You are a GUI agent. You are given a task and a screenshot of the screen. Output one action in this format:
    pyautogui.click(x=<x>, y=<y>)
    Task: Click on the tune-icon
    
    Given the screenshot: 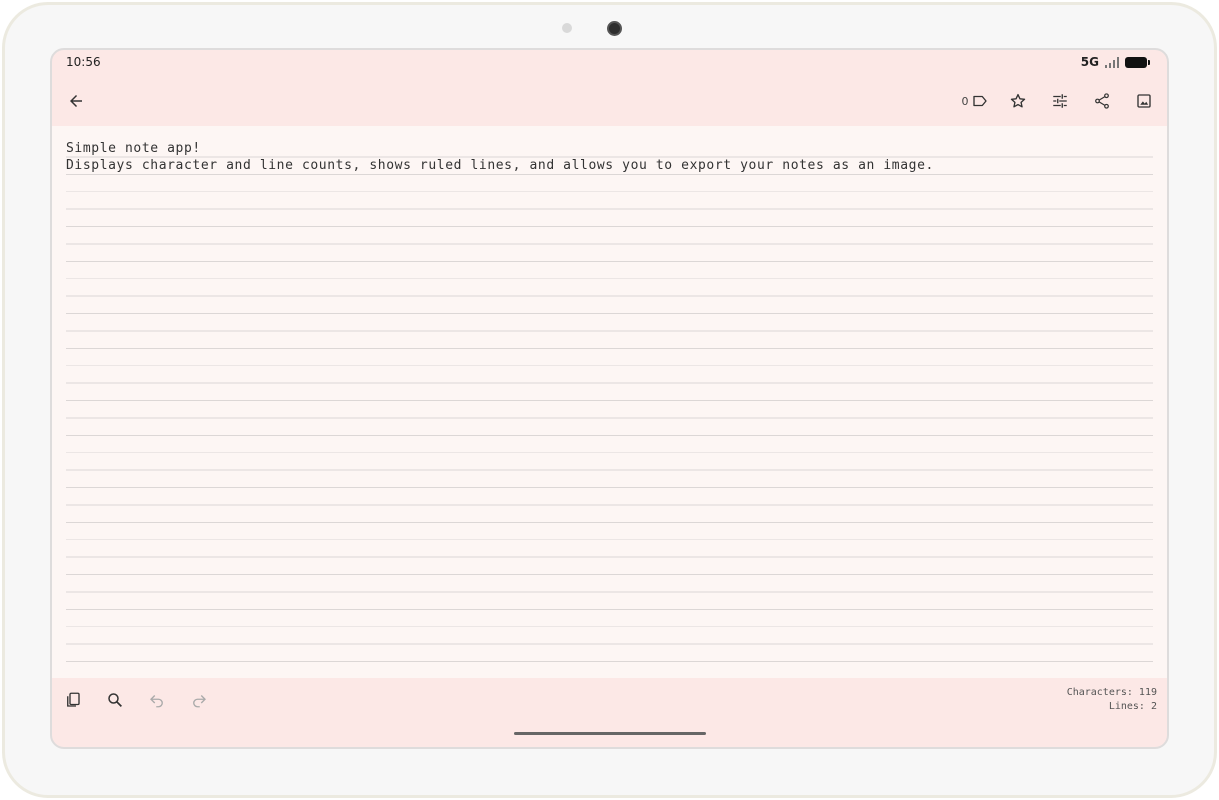 What is the action you would take?
    pyautogui.click(x=1060, y=101)
    